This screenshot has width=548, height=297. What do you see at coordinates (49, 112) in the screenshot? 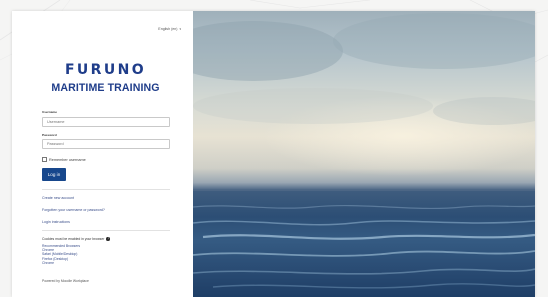
I see `username-label: Username` at bounding box center [49, 112].